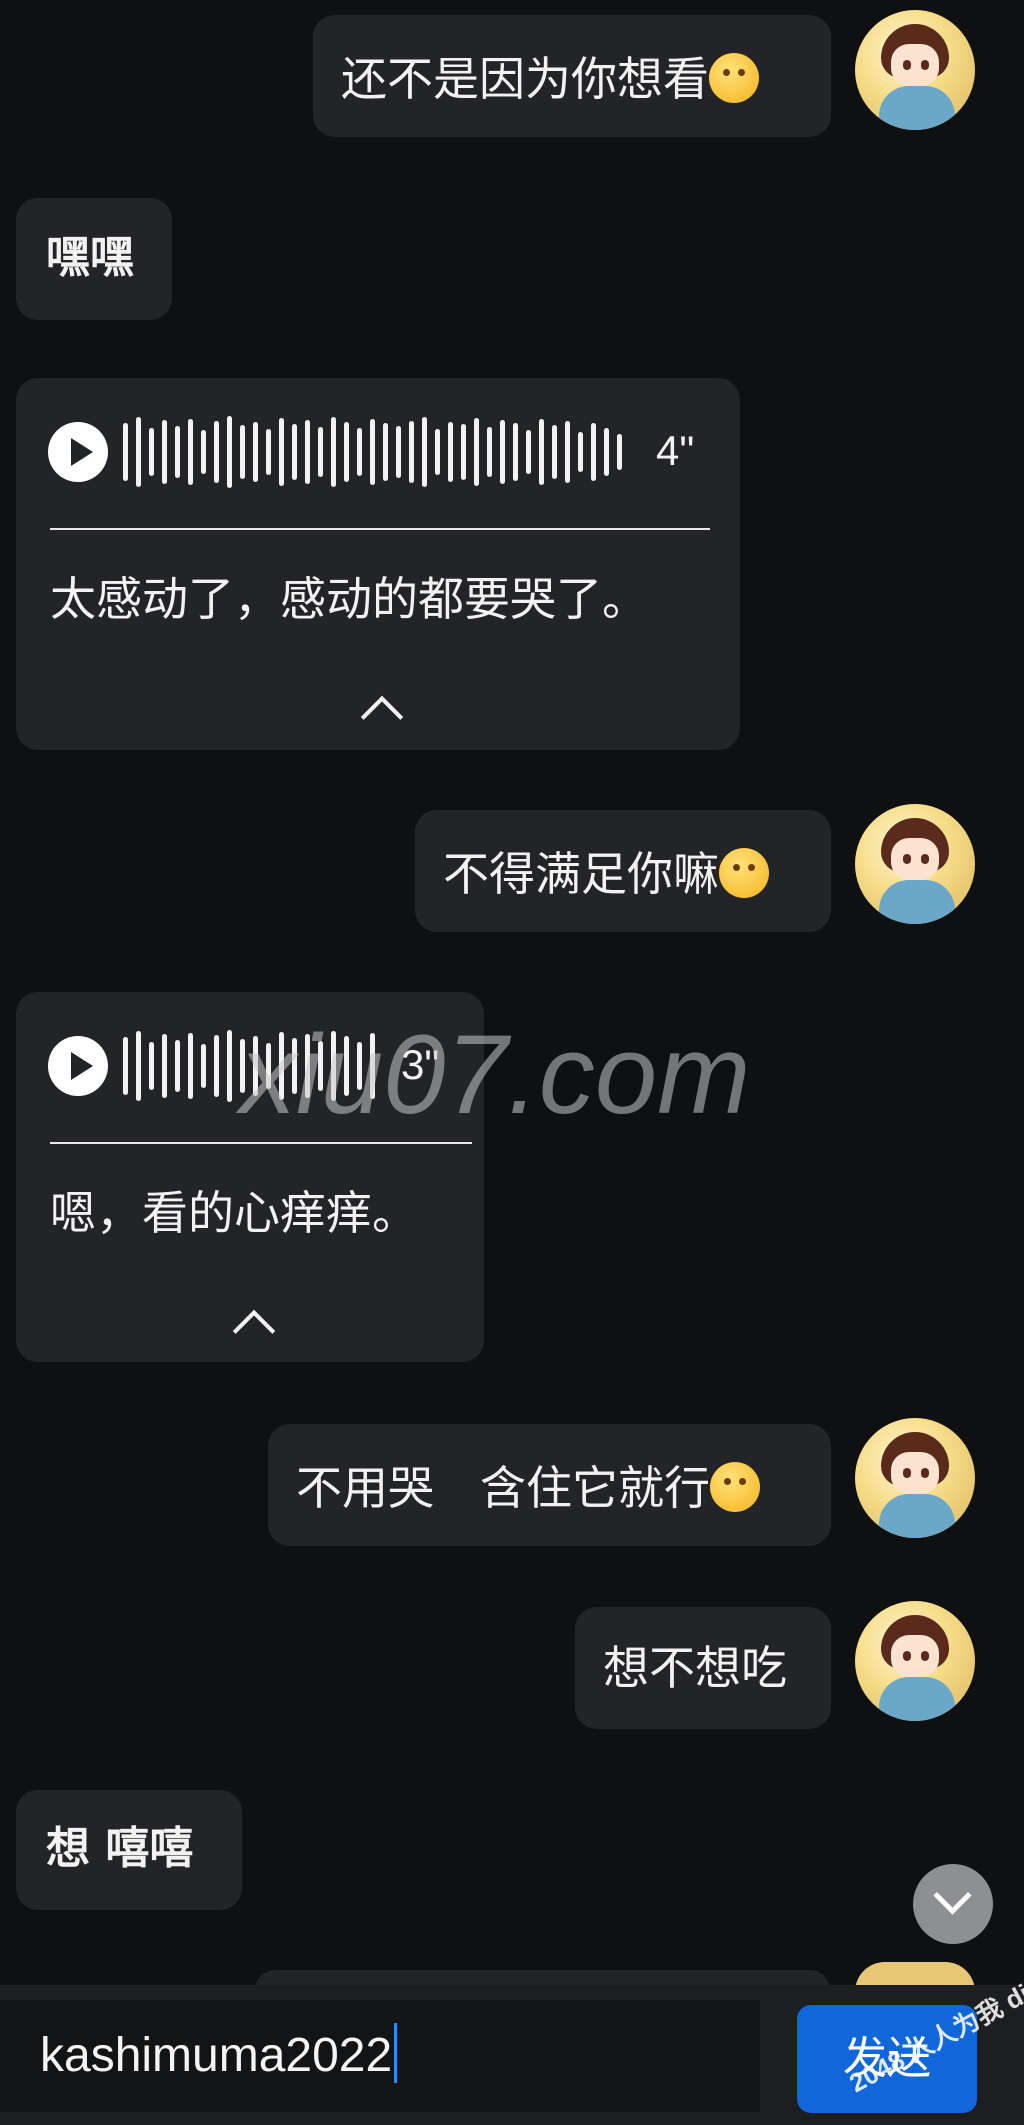 The height and width of the screenshot is (2125, 1024). What do you see at coordinates (675, 450) in the screenshot?
I see `voice-duration: 4"` at bounding box center [675, 450].